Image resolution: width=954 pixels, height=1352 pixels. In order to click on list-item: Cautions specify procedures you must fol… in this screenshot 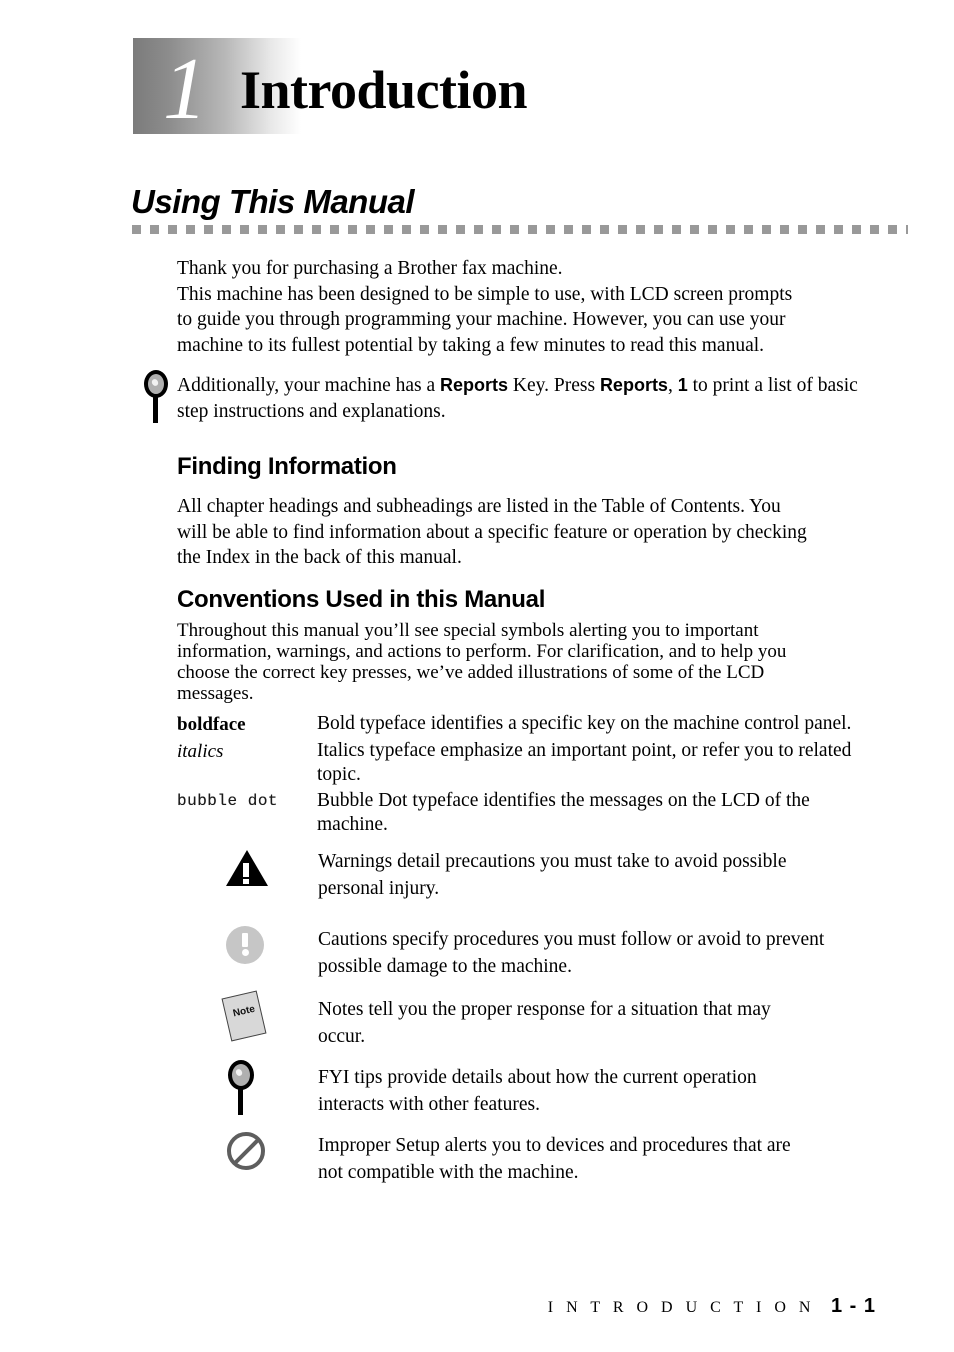, I will do `click(547, 955)`.